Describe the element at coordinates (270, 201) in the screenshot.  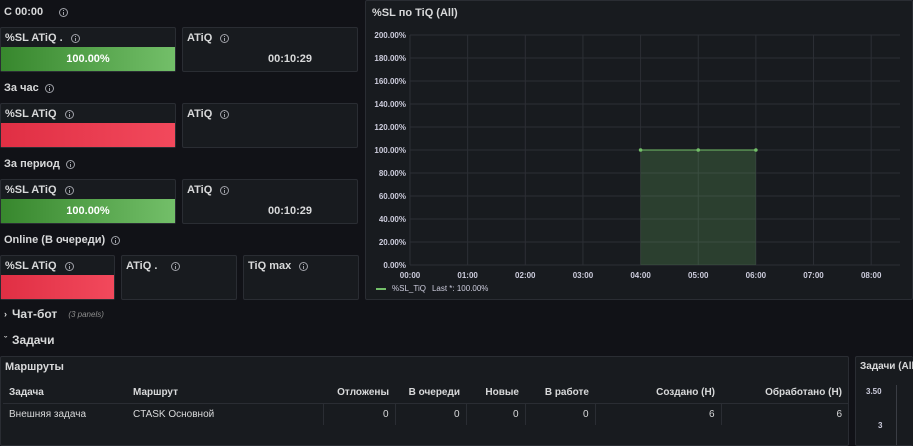
I see `panel-atiq-3: ATiQ 00:10:29` at that location.